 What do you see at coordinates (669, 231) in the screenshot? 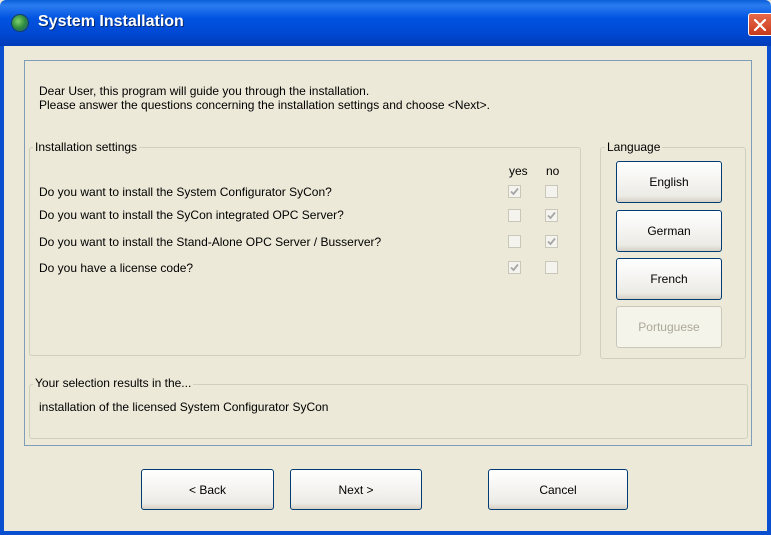
I see `language-german-button: German` at bounding box center [669, 231].